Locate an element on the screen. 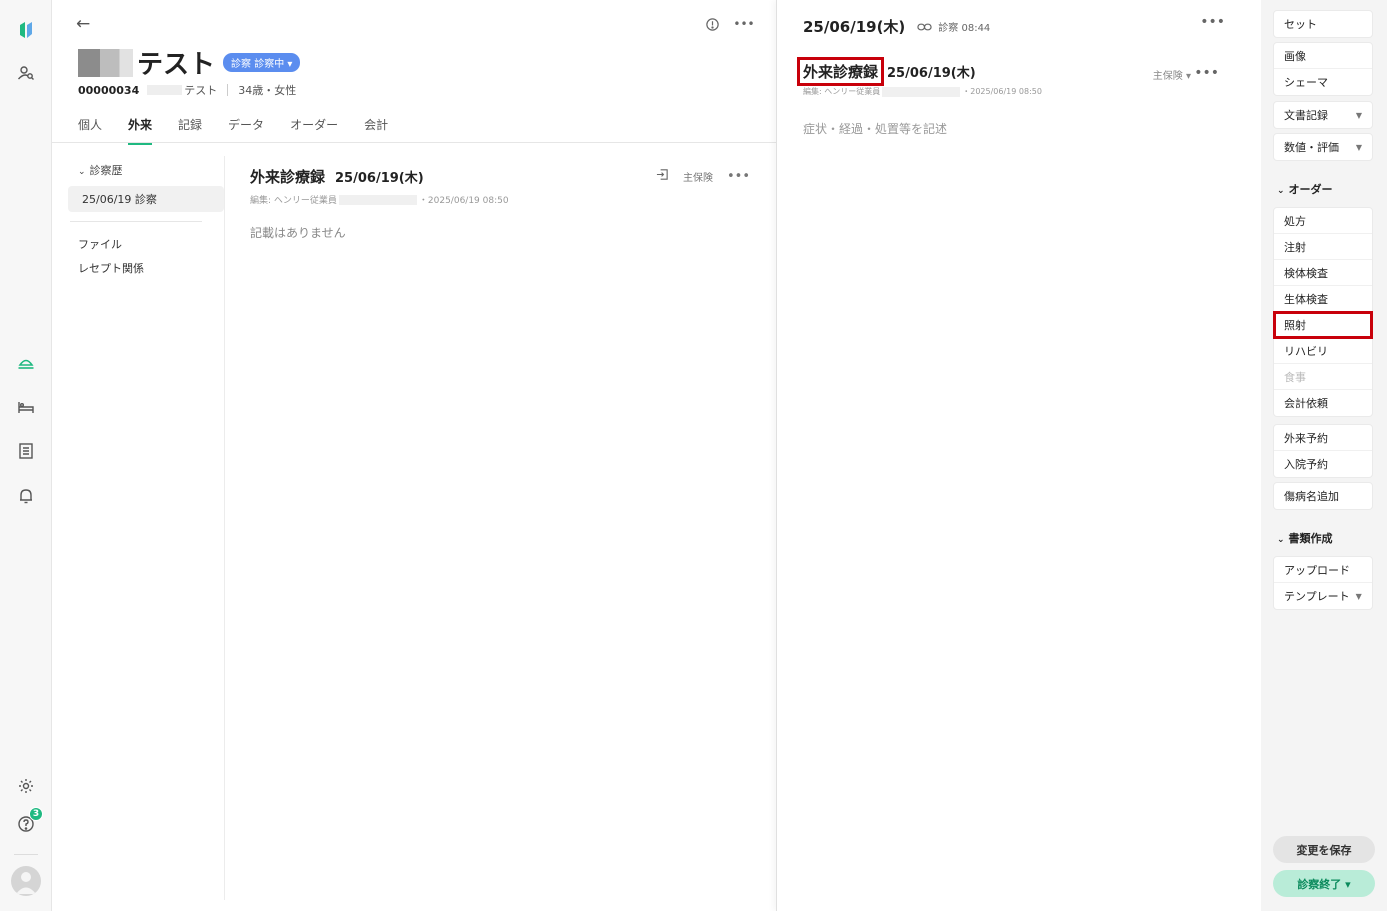  divider is located at coordinates (228, 90).